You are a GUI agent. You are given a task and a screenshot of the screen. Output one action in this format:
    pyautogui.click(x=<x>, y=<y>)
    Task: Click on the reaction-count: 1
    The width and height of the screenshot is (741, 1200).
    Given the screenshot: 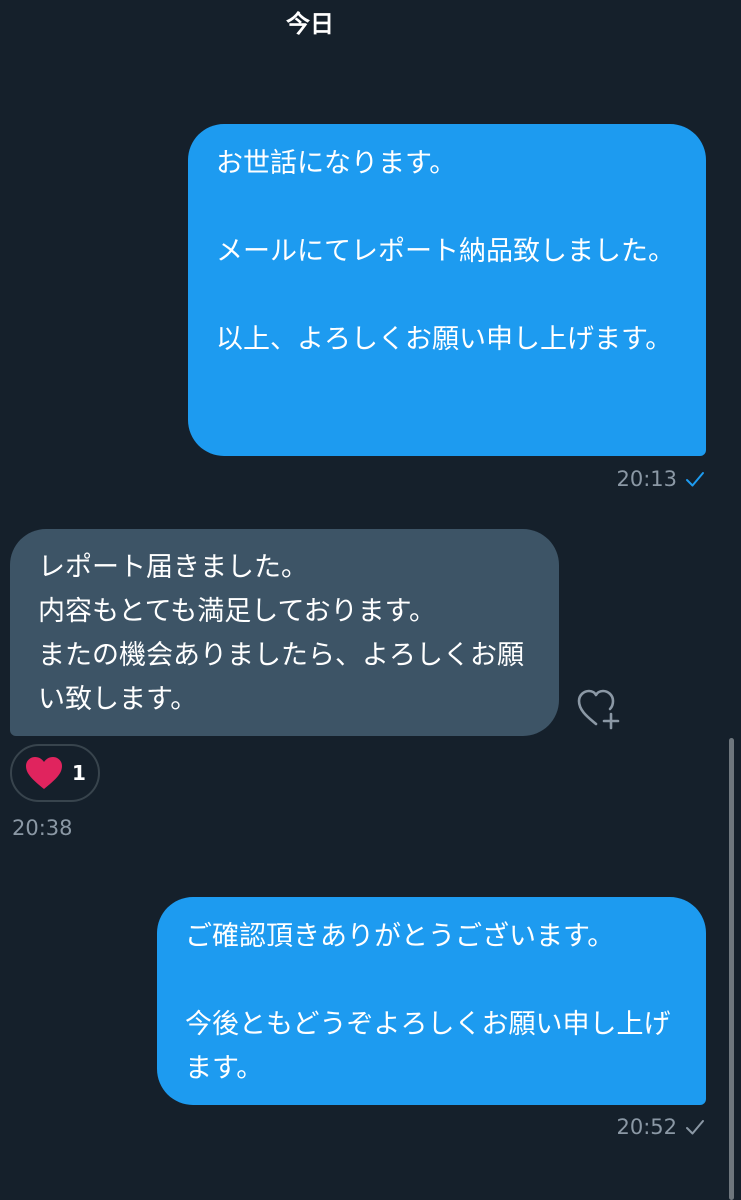 What is the action you would take?
    pyautogui.click(x=79, y=773)
    